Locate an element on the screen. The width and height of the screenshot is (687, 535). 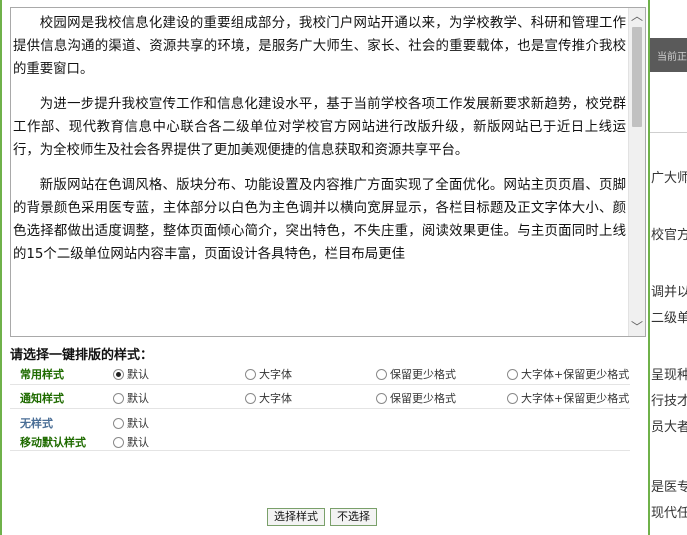
option-notice-default: 默认 is located at coordinates (131, 398).